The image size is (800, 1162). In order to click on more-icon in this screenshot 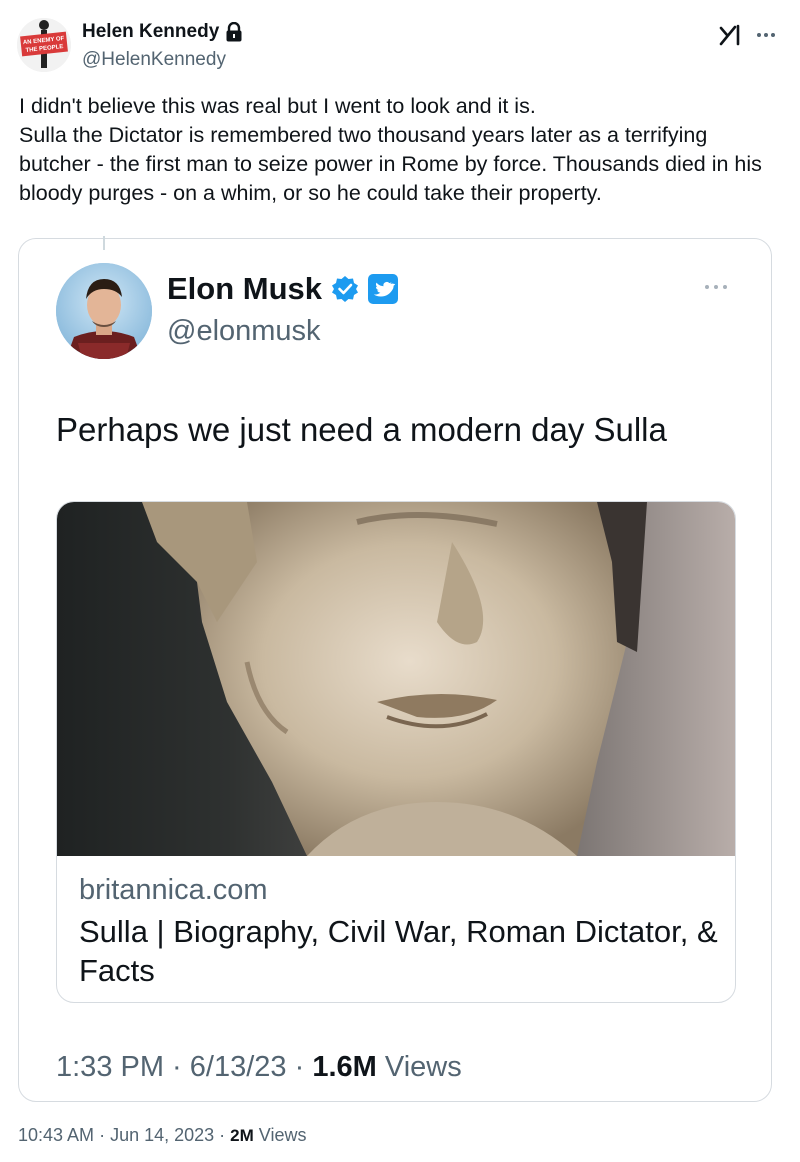, I will do `click(766, 35)`.